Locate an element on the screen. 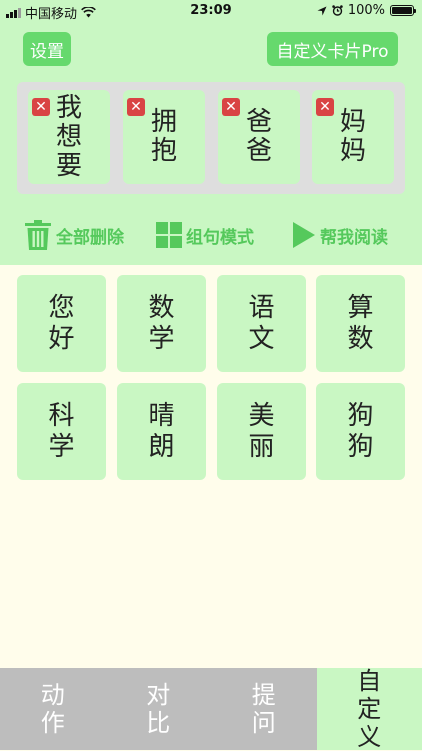  tab-compare: 对比 is located at coordinates (159, 709).